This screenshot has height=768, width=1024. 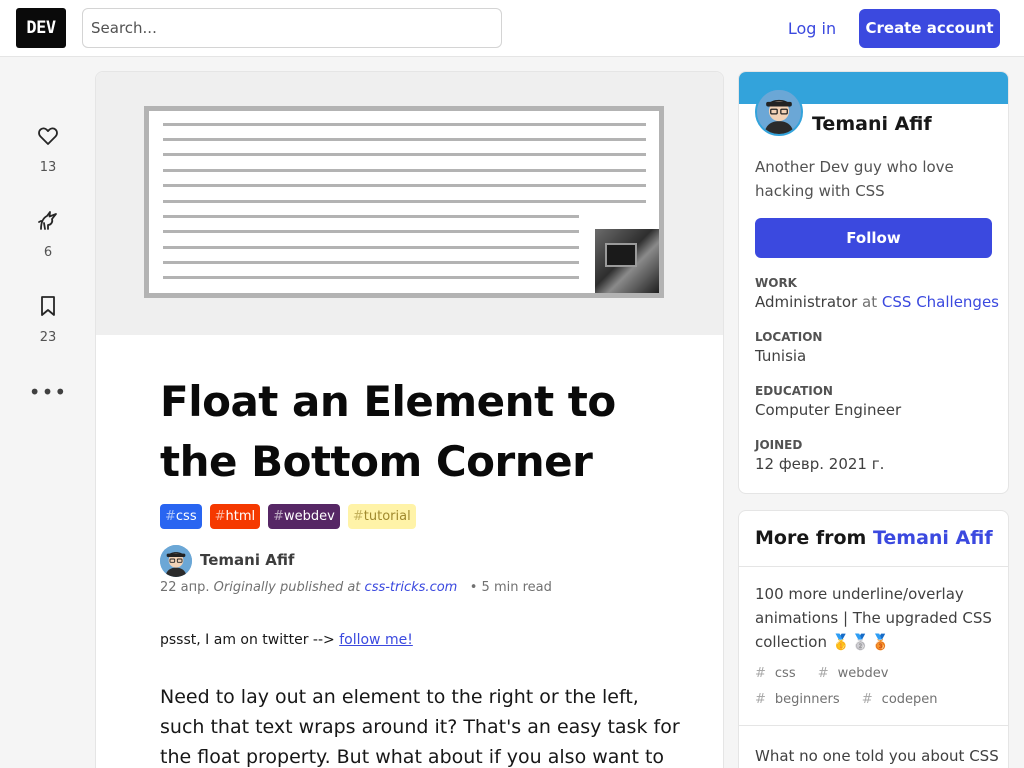 What do you see at coordinates (235, 516) in the screenshot?
I see `tag-html: #html` at bounding box center [235, 516].